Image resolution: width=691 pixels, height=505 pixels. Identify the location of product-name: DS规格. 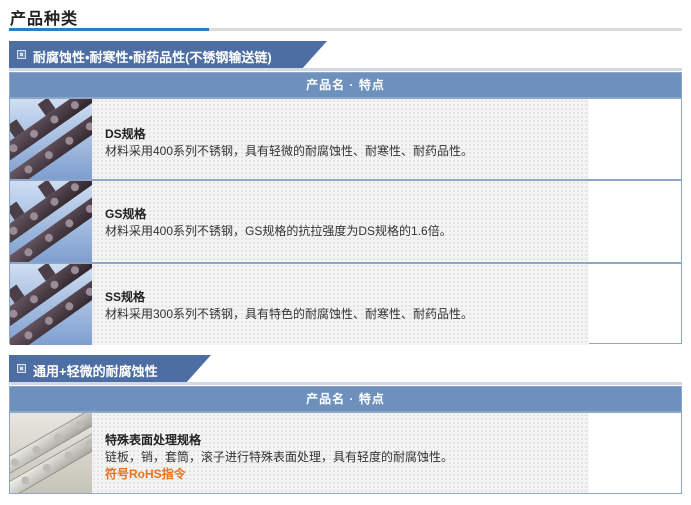
(125, 134).